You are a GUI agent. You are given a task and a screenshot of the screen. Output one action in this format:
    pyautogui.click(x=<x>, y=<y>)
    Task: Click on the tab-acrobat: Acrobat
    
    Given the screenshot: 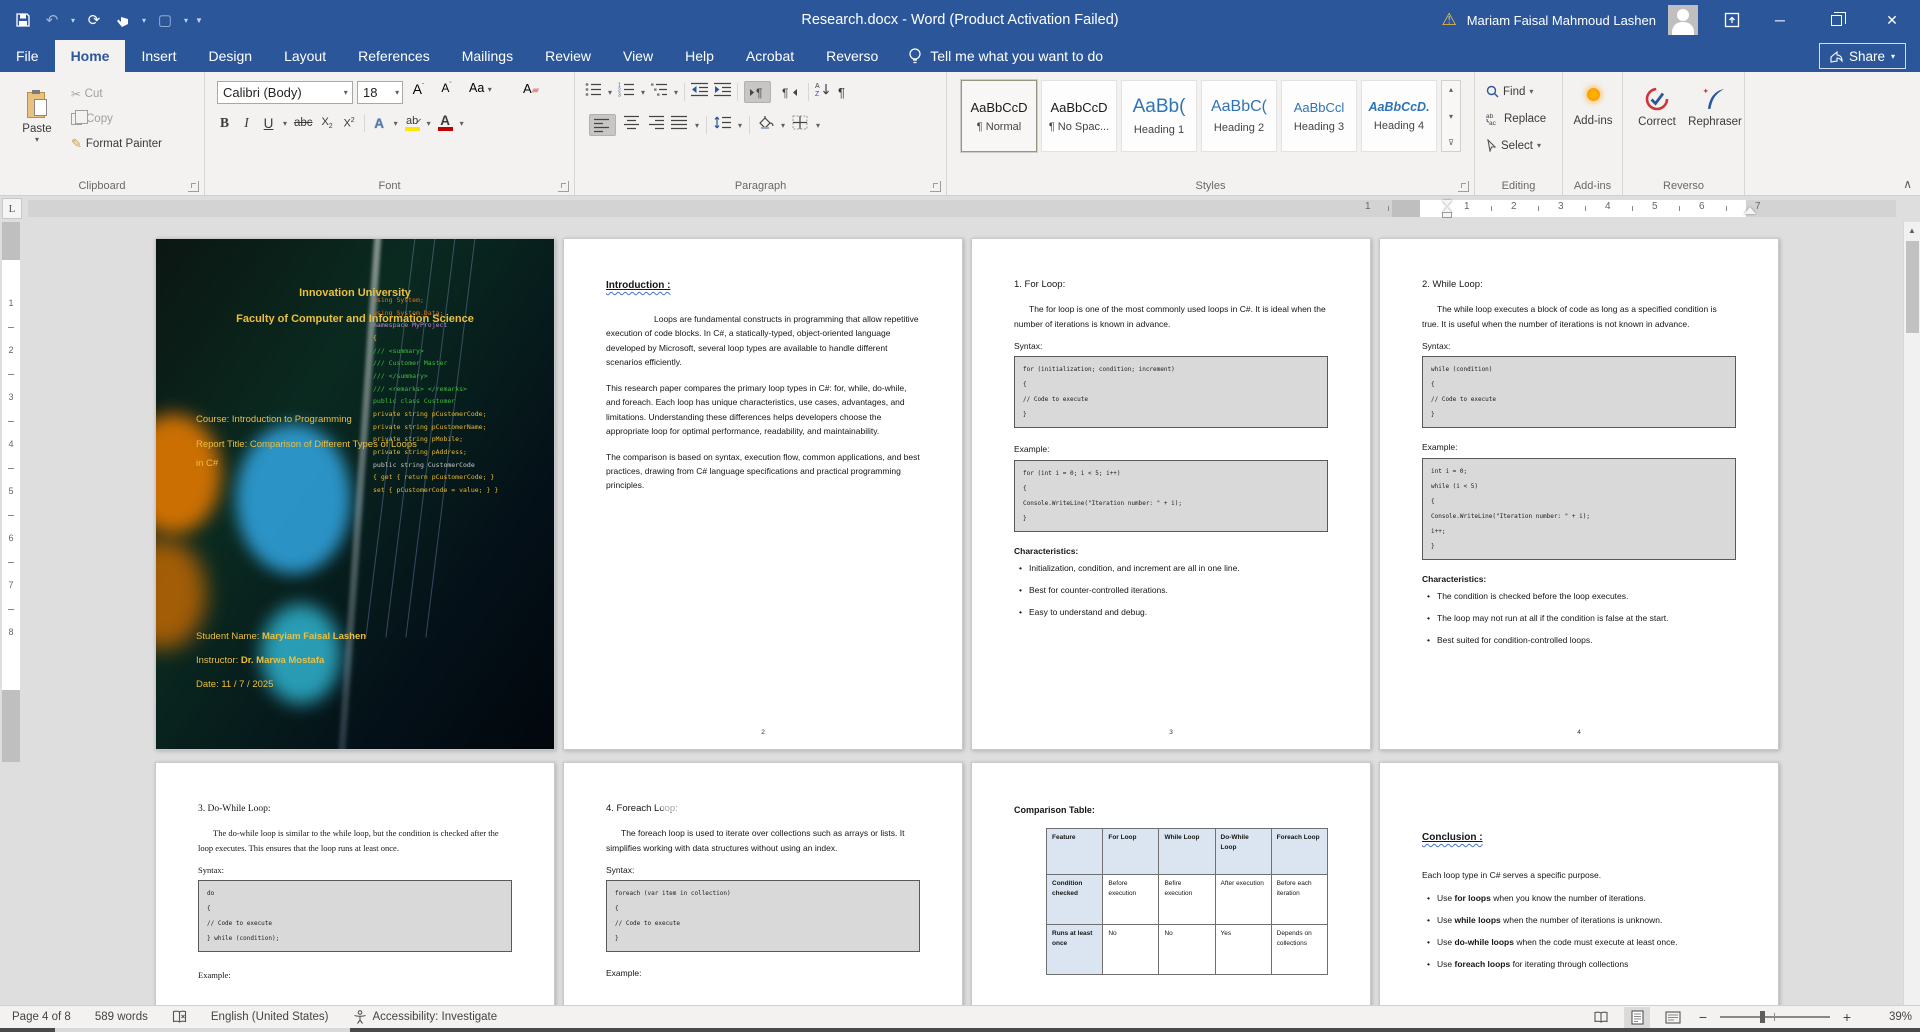 What is the action you would take?
    pyautogui.click(x=770, y=56)
    